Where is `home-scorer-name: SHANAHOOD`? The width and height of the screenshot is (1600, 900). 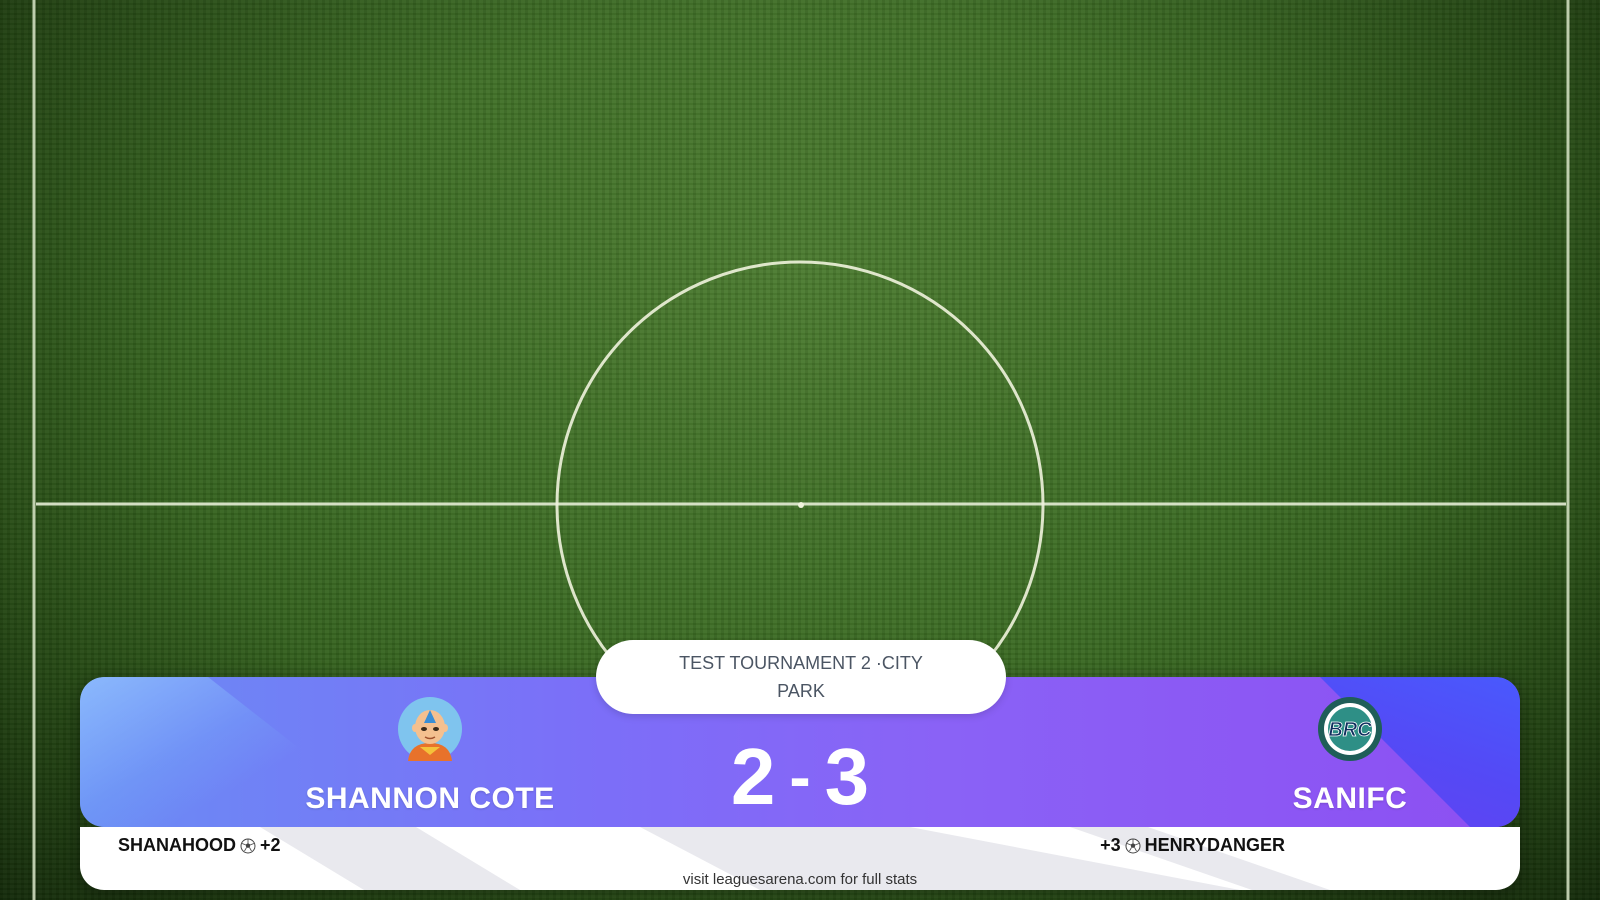 home-scorer-name: SHANAHOOD is located at coordinates (177, 845).